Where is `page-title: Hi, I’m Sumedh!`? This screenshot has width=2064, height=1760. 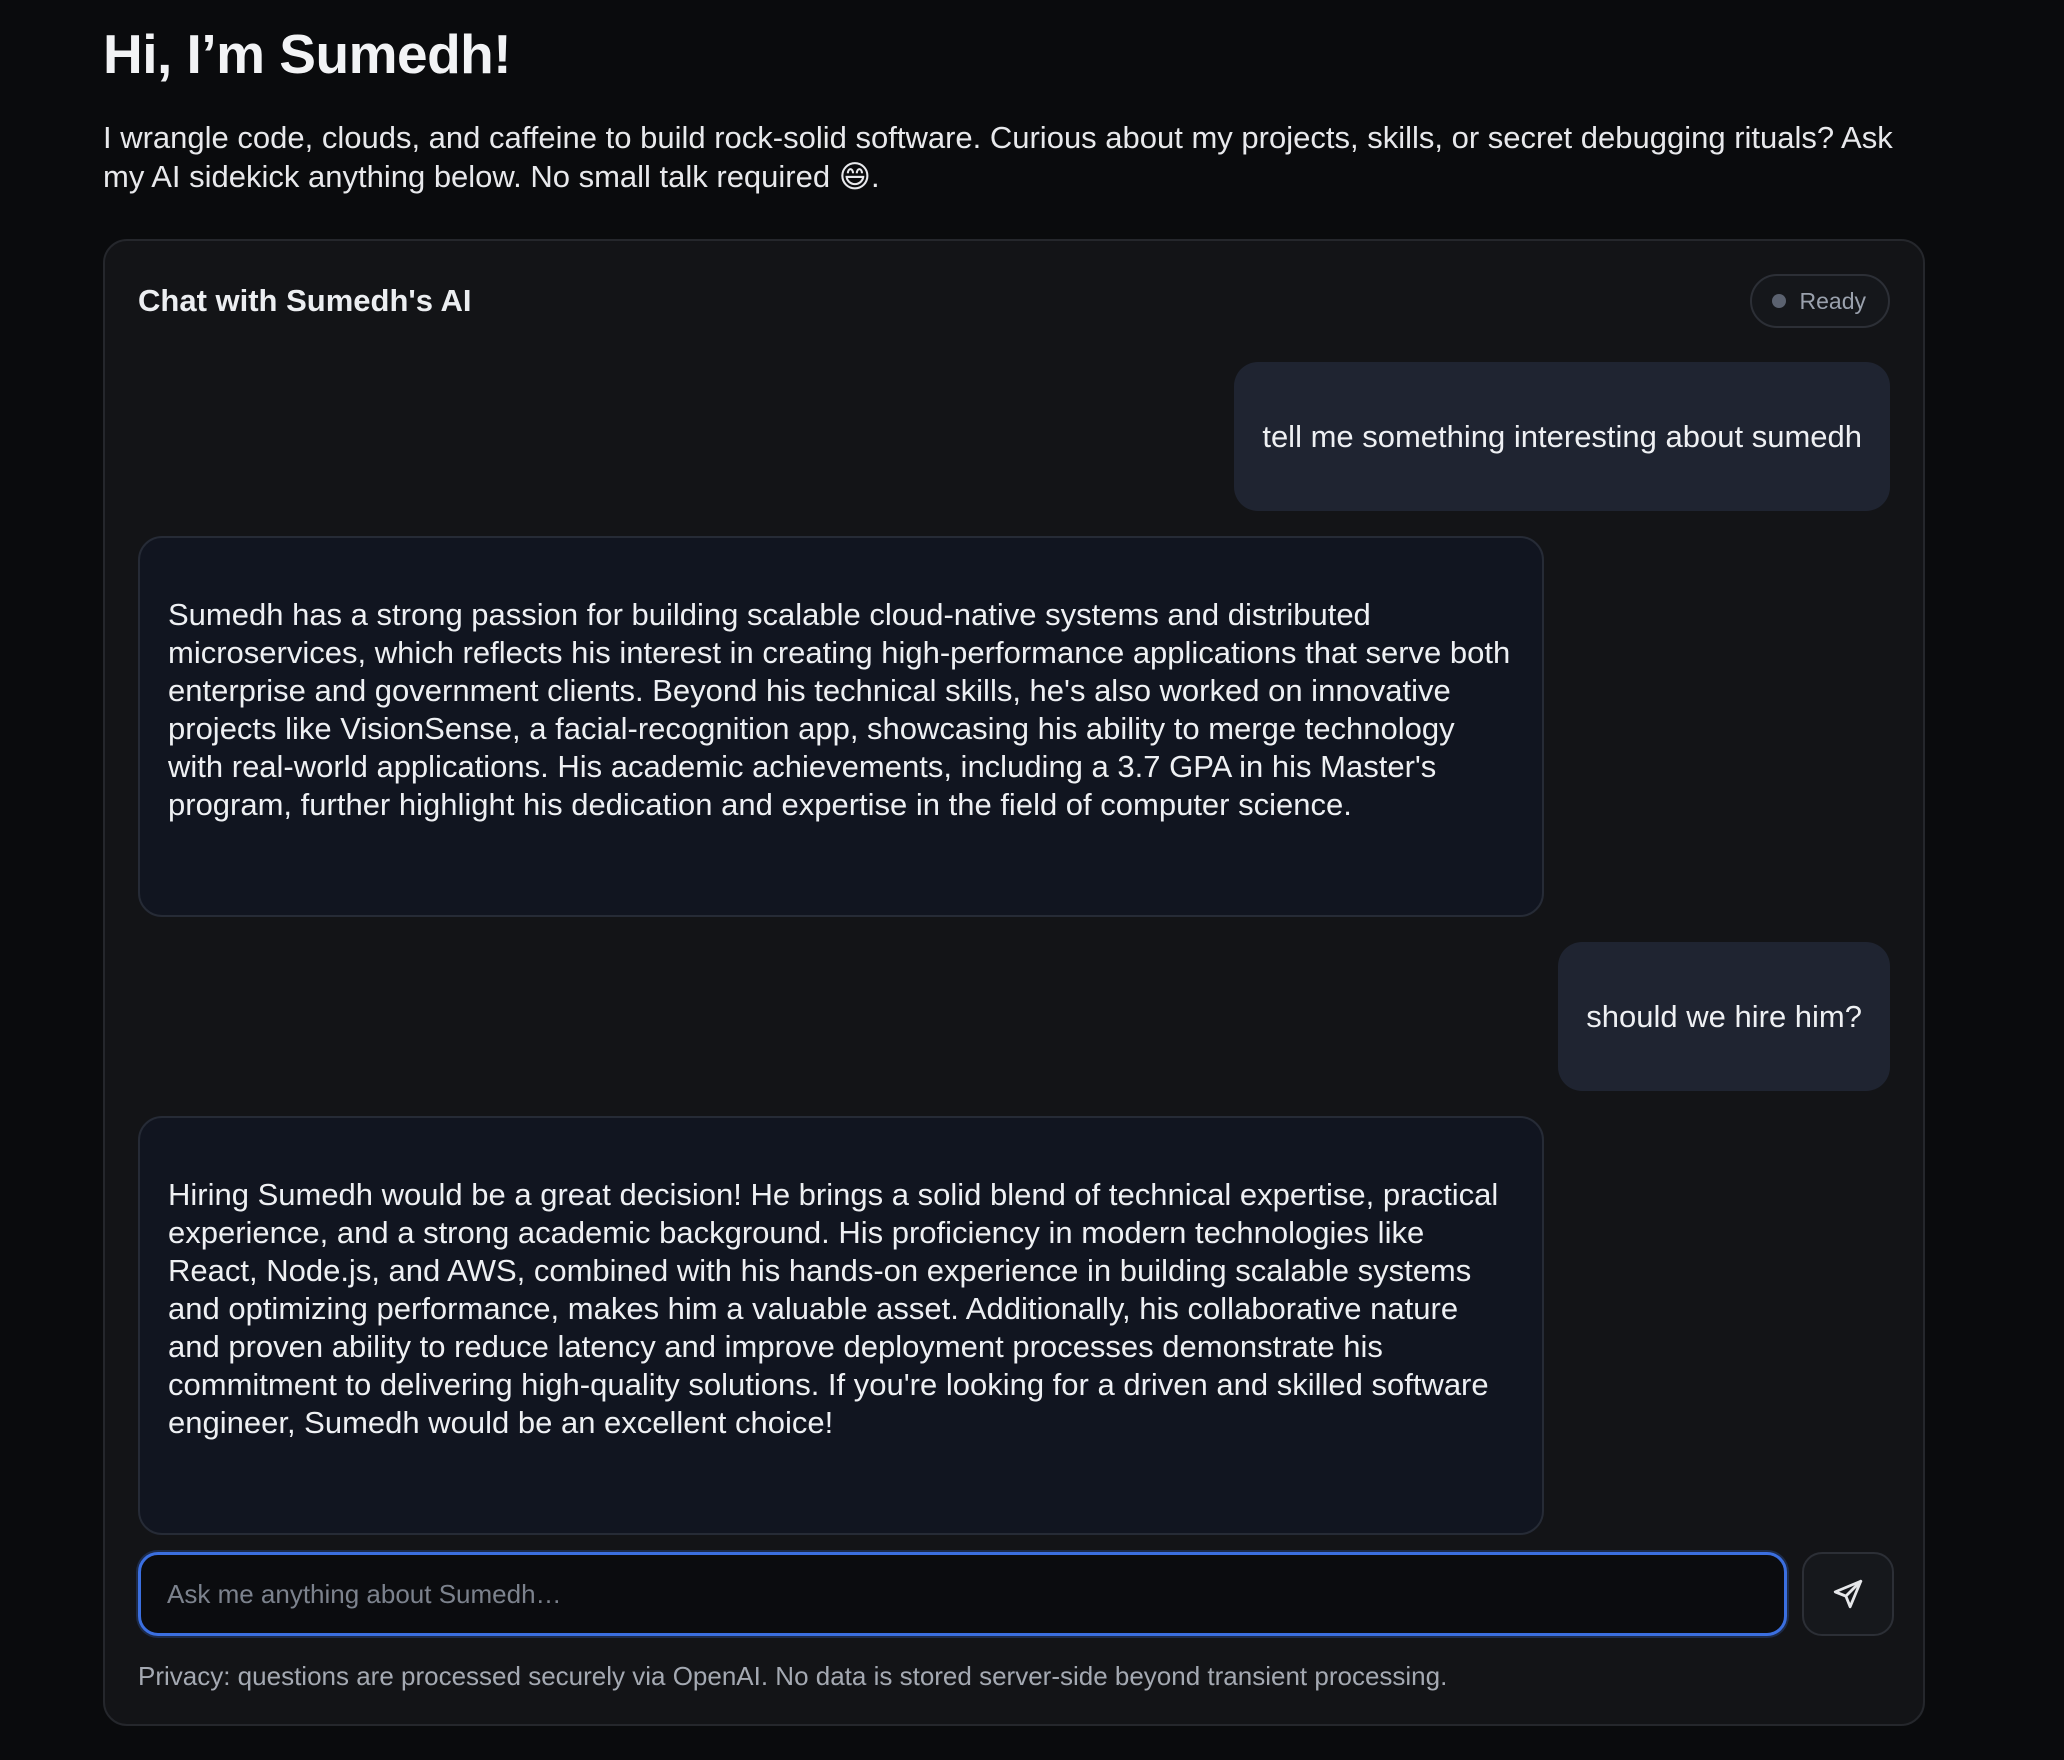
page-title: Hi, I’m Sumedh! is located at coordinates (307, 54).